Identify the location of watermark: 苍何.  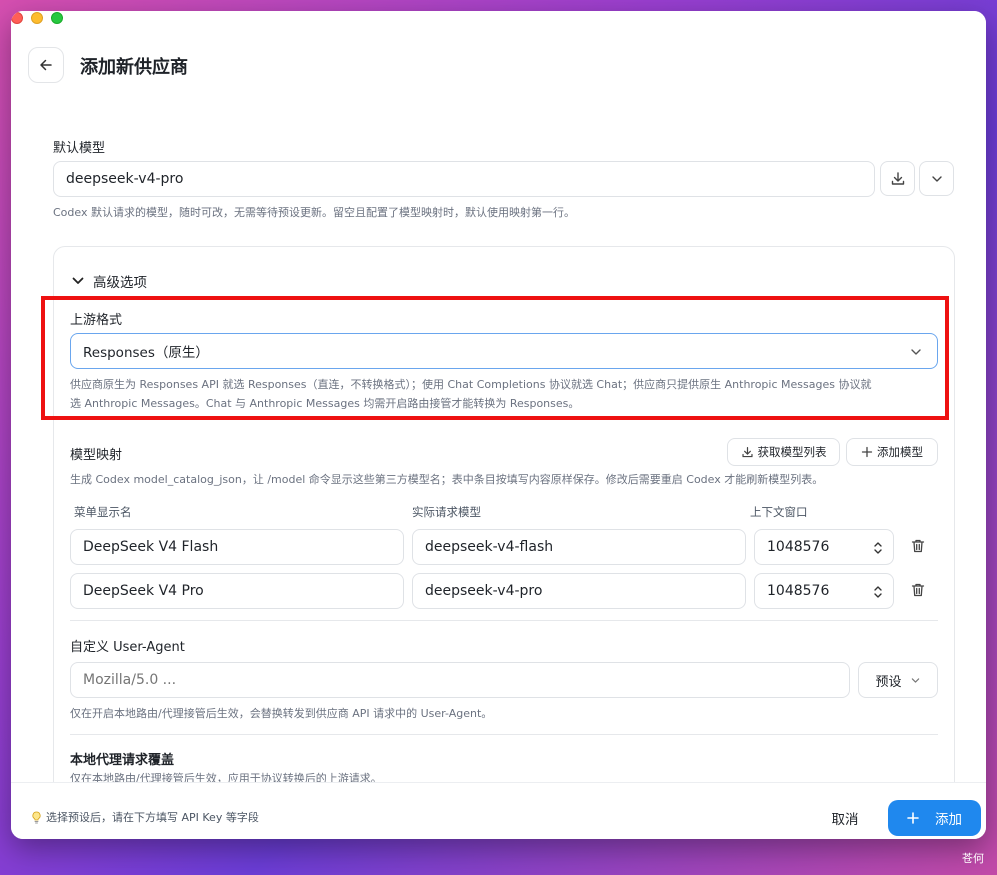
(973, 858).